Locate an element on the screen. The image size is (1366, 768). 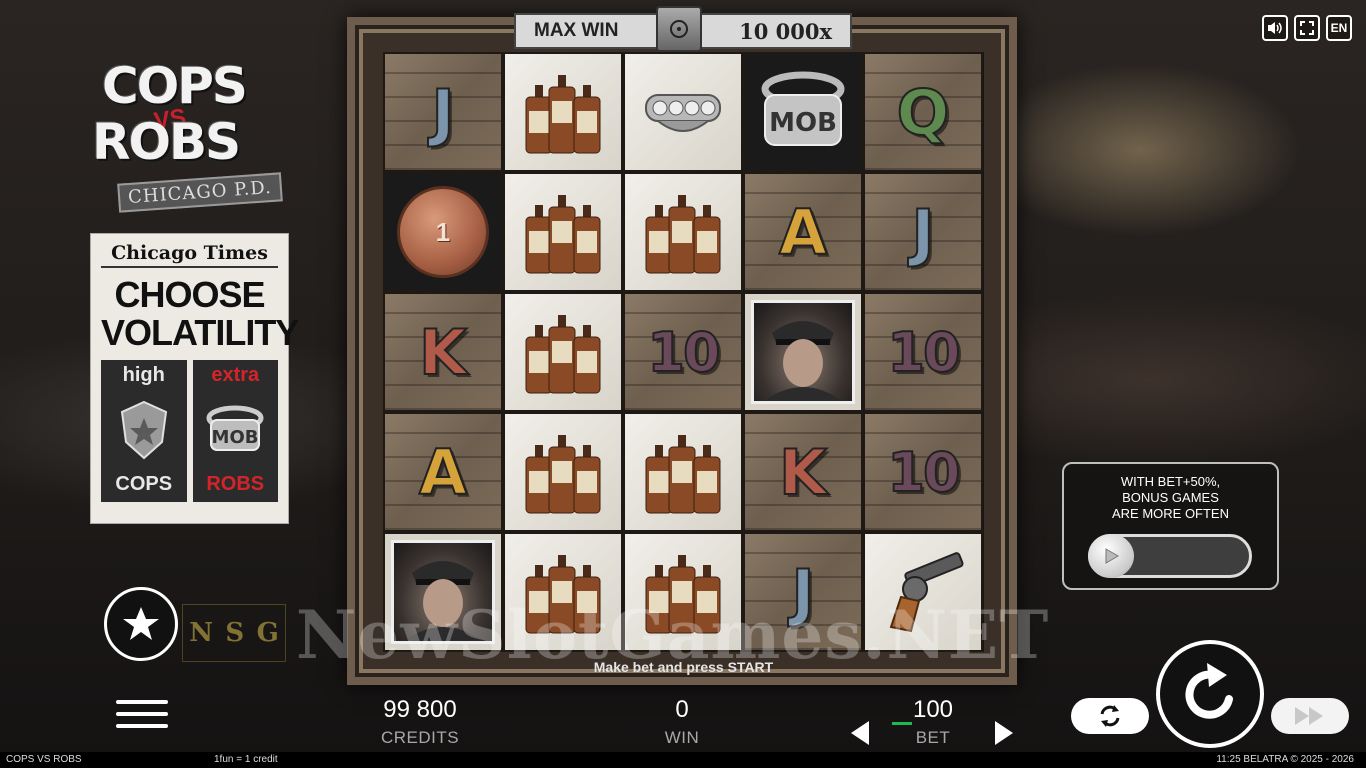
win-label: WIN is located at coordinates (682, 737).